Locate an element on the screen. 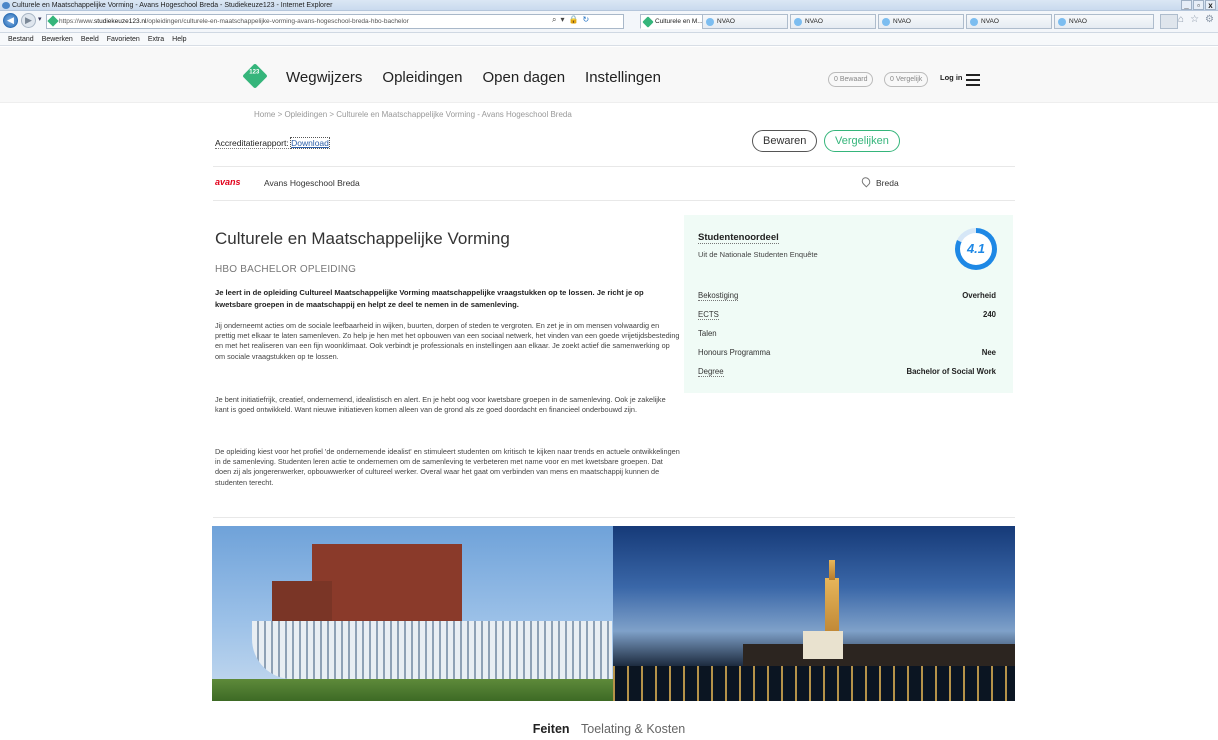 This screenshot has height=740, width=1218. fact-value: Nee is located at coordinates (988, 352).